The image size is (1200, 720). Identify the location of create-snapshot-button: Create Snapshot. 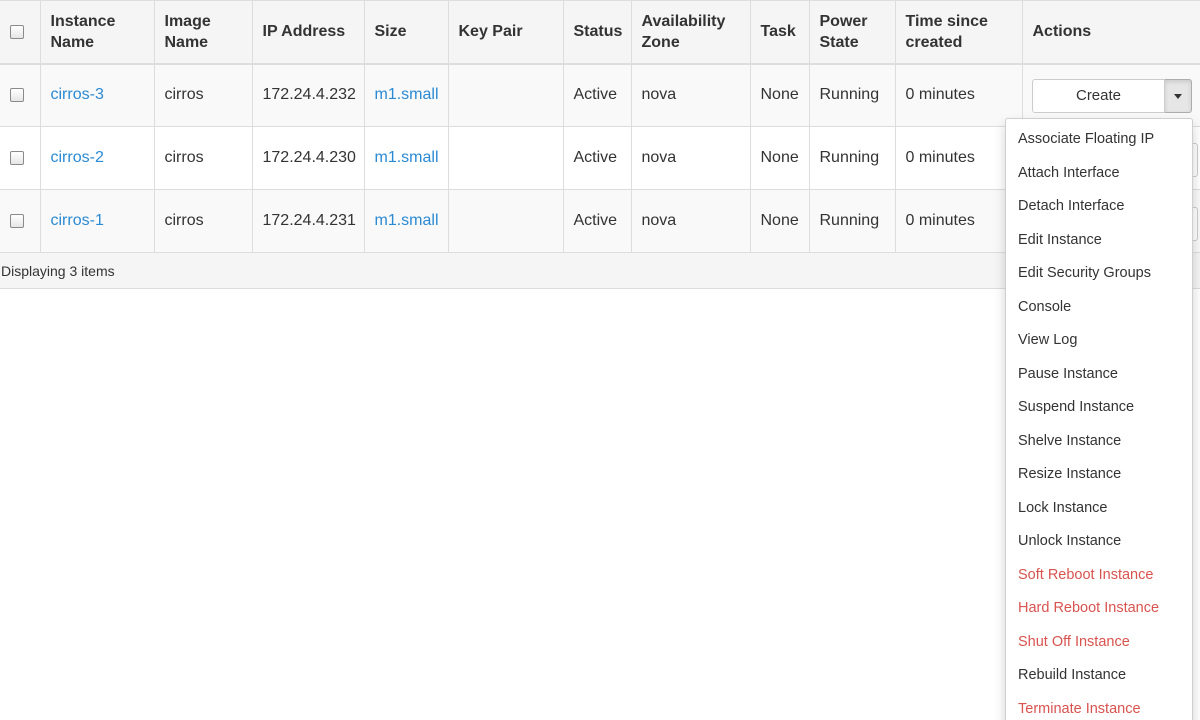
(1098, 107).